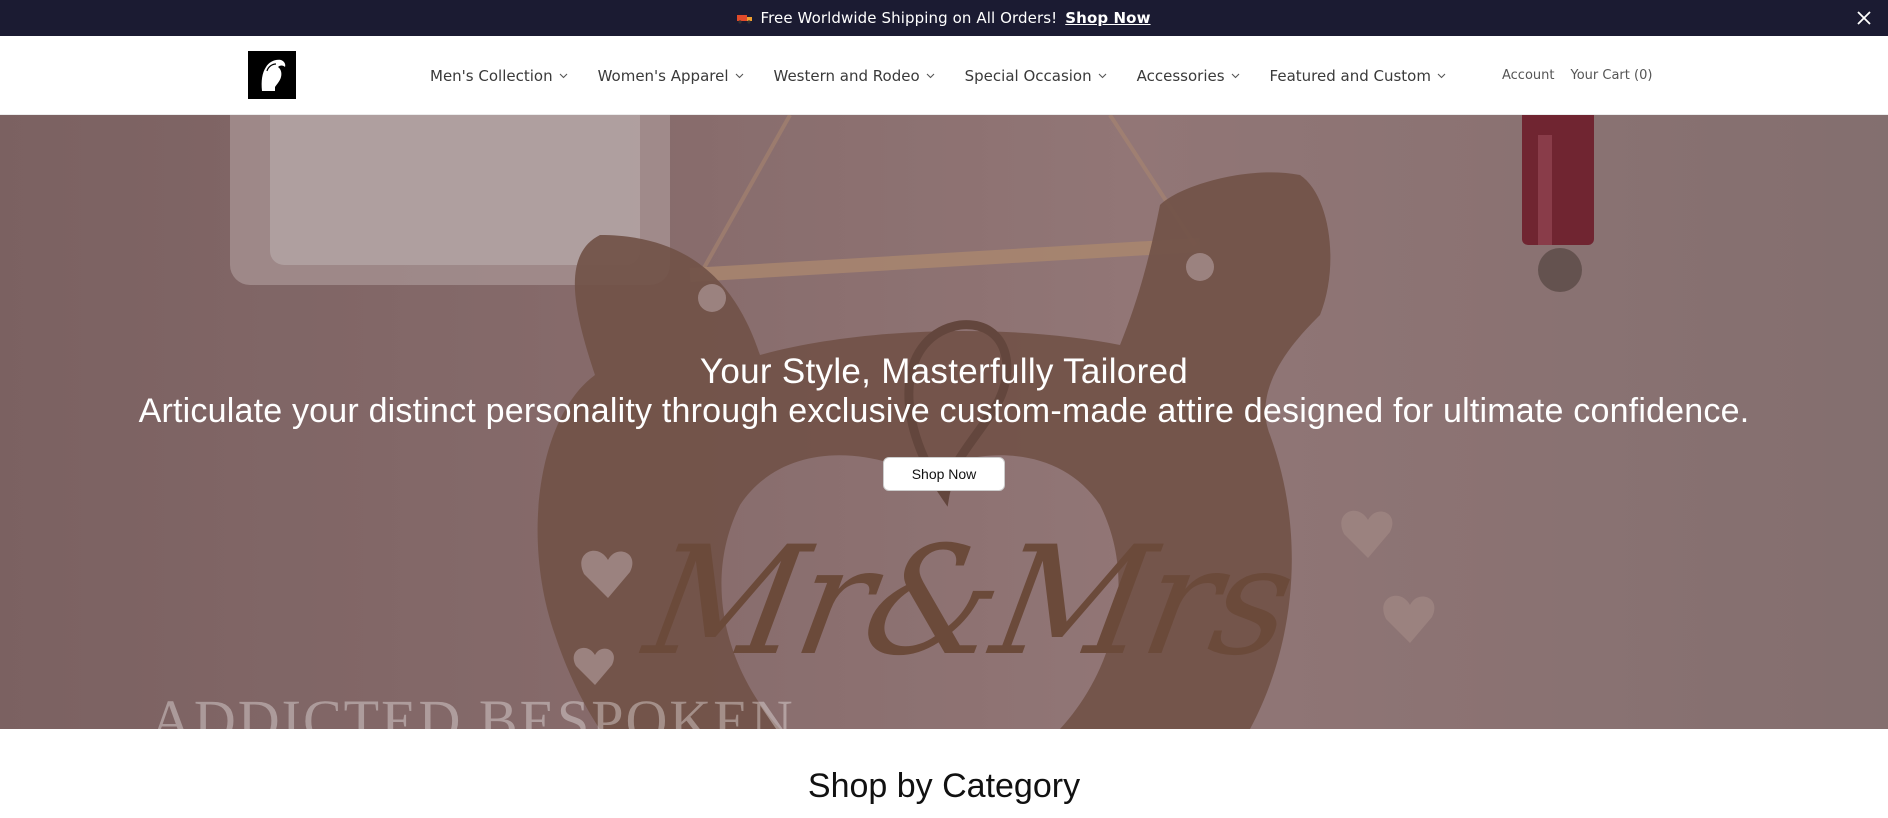  I want to click on account-link: Account, so click(1528, 75).